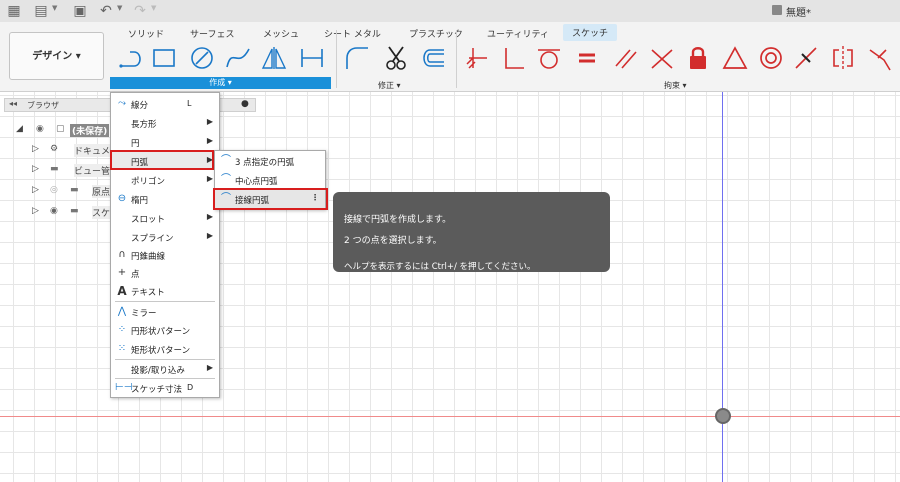 Image resolution: width=900 pixels, height=482 pixels. I want to click on collapse-icon: ◂◂, so click(13, 103).